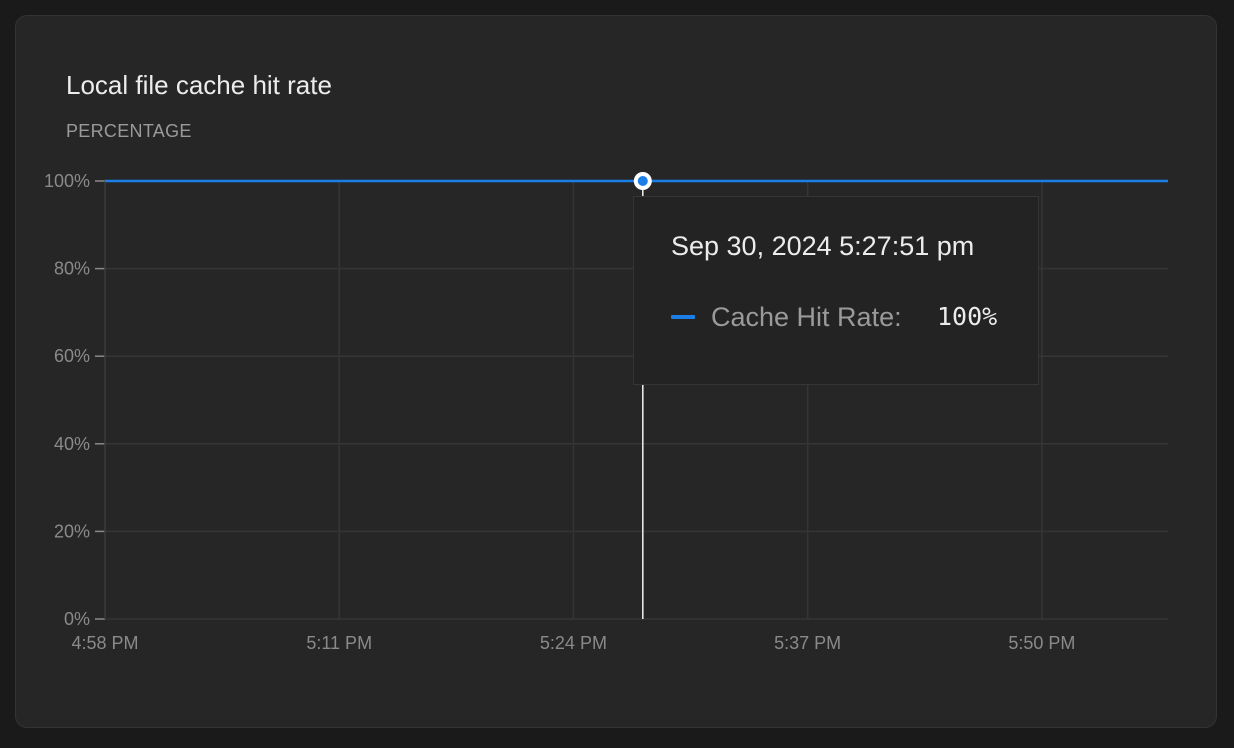 The height and width of the screenshot is (748, 1234). What do you see at coordinates (72, 269) in the screenshot?
I see `y-tick-label: 80%` at bounding box center [72, 269].